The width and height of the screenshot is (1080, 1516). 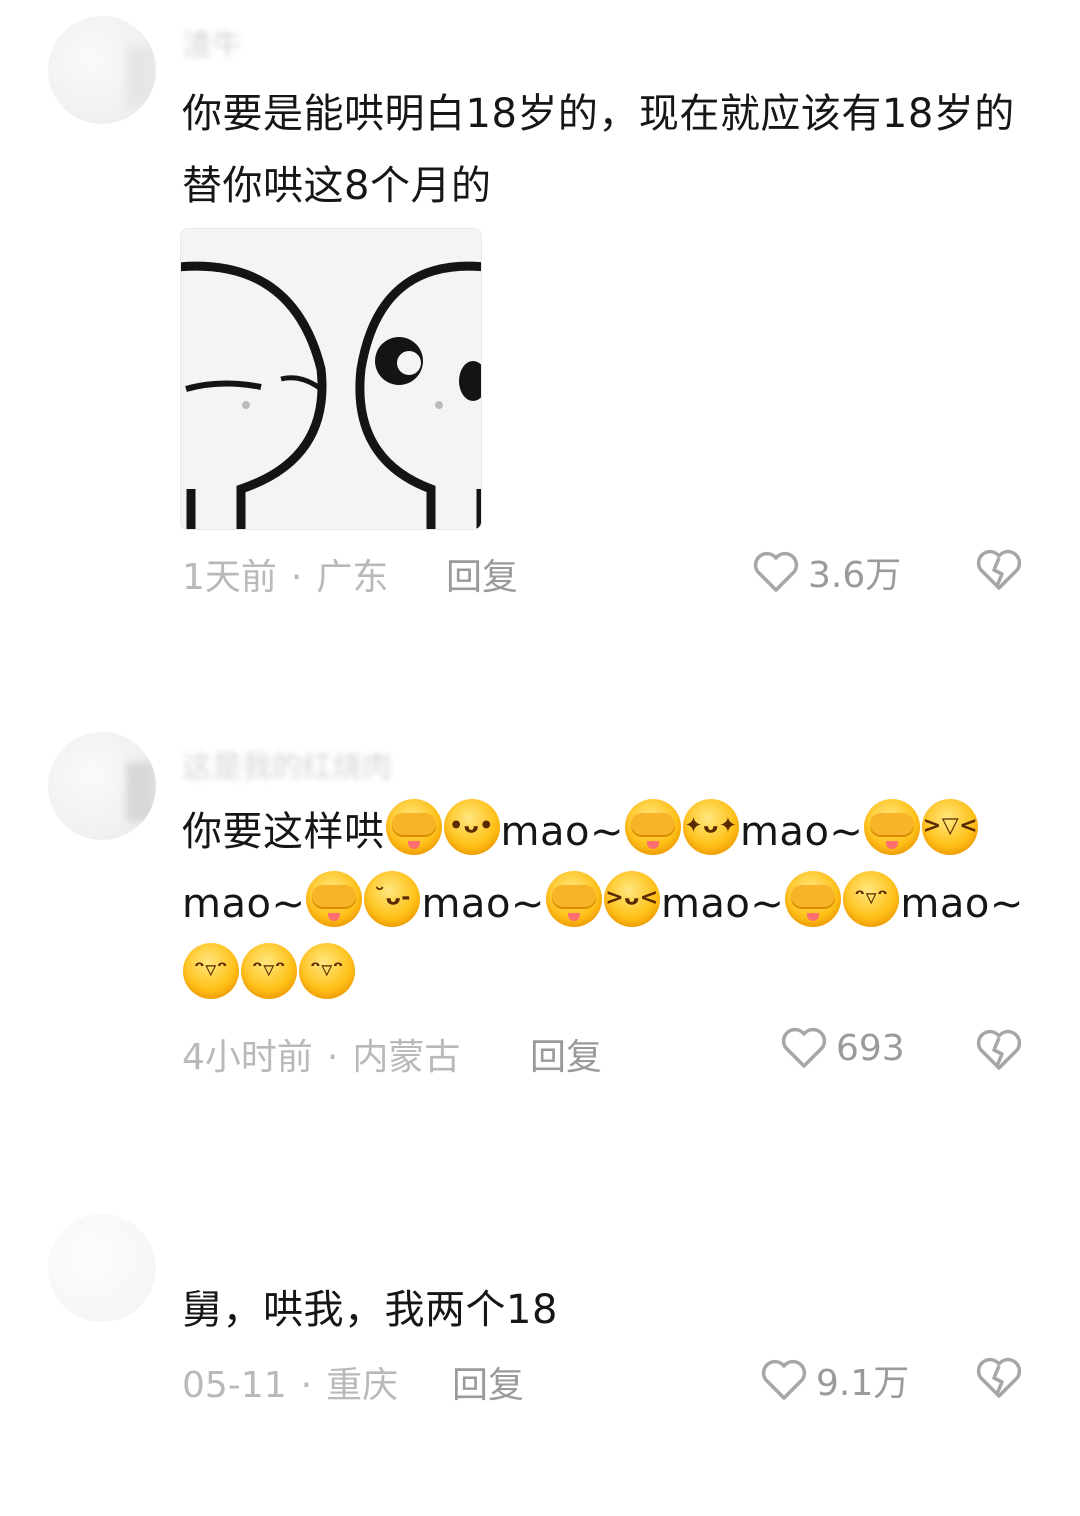 I want to click on comment-meta: 1天前 · 广东, so click(x=285, y=574).